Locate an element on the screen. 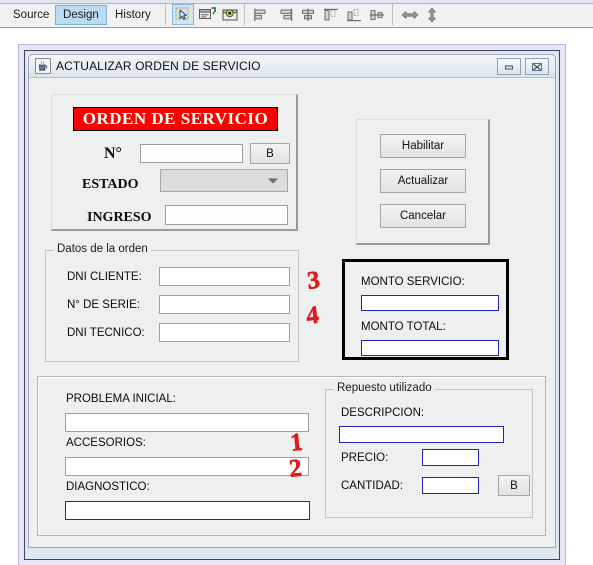 This screenshot has width=593, height=565. tab-history-label: History is located at coordinates (133, 15).